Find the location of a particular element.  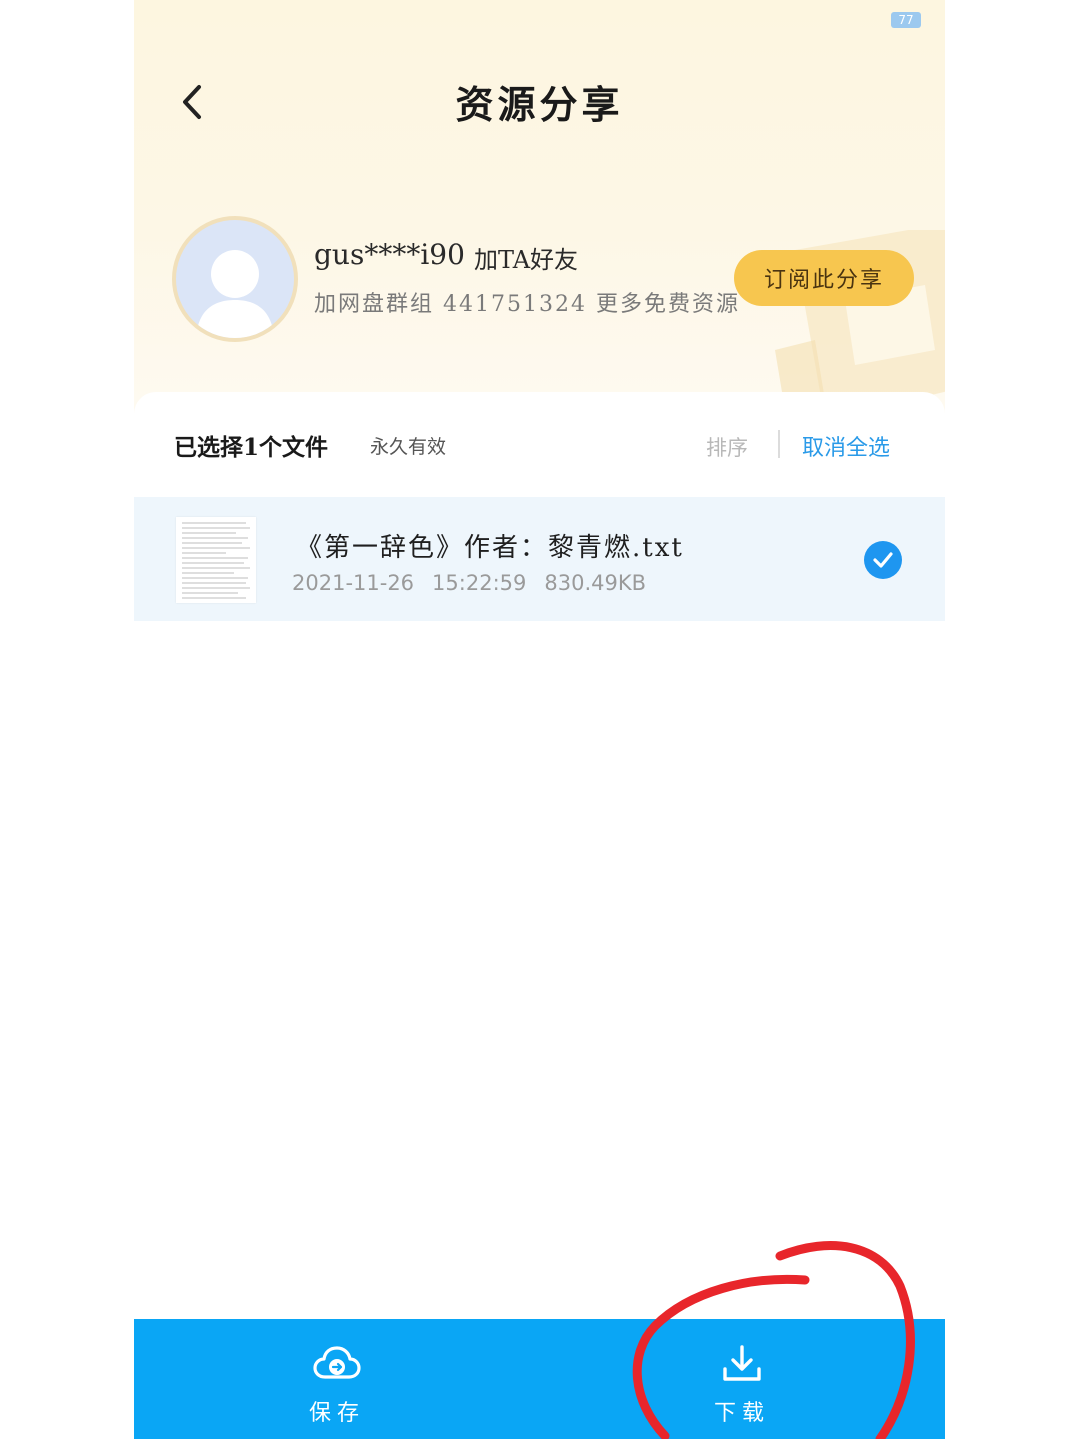

save-button: 保存 is located at coordinates (337, 1379).